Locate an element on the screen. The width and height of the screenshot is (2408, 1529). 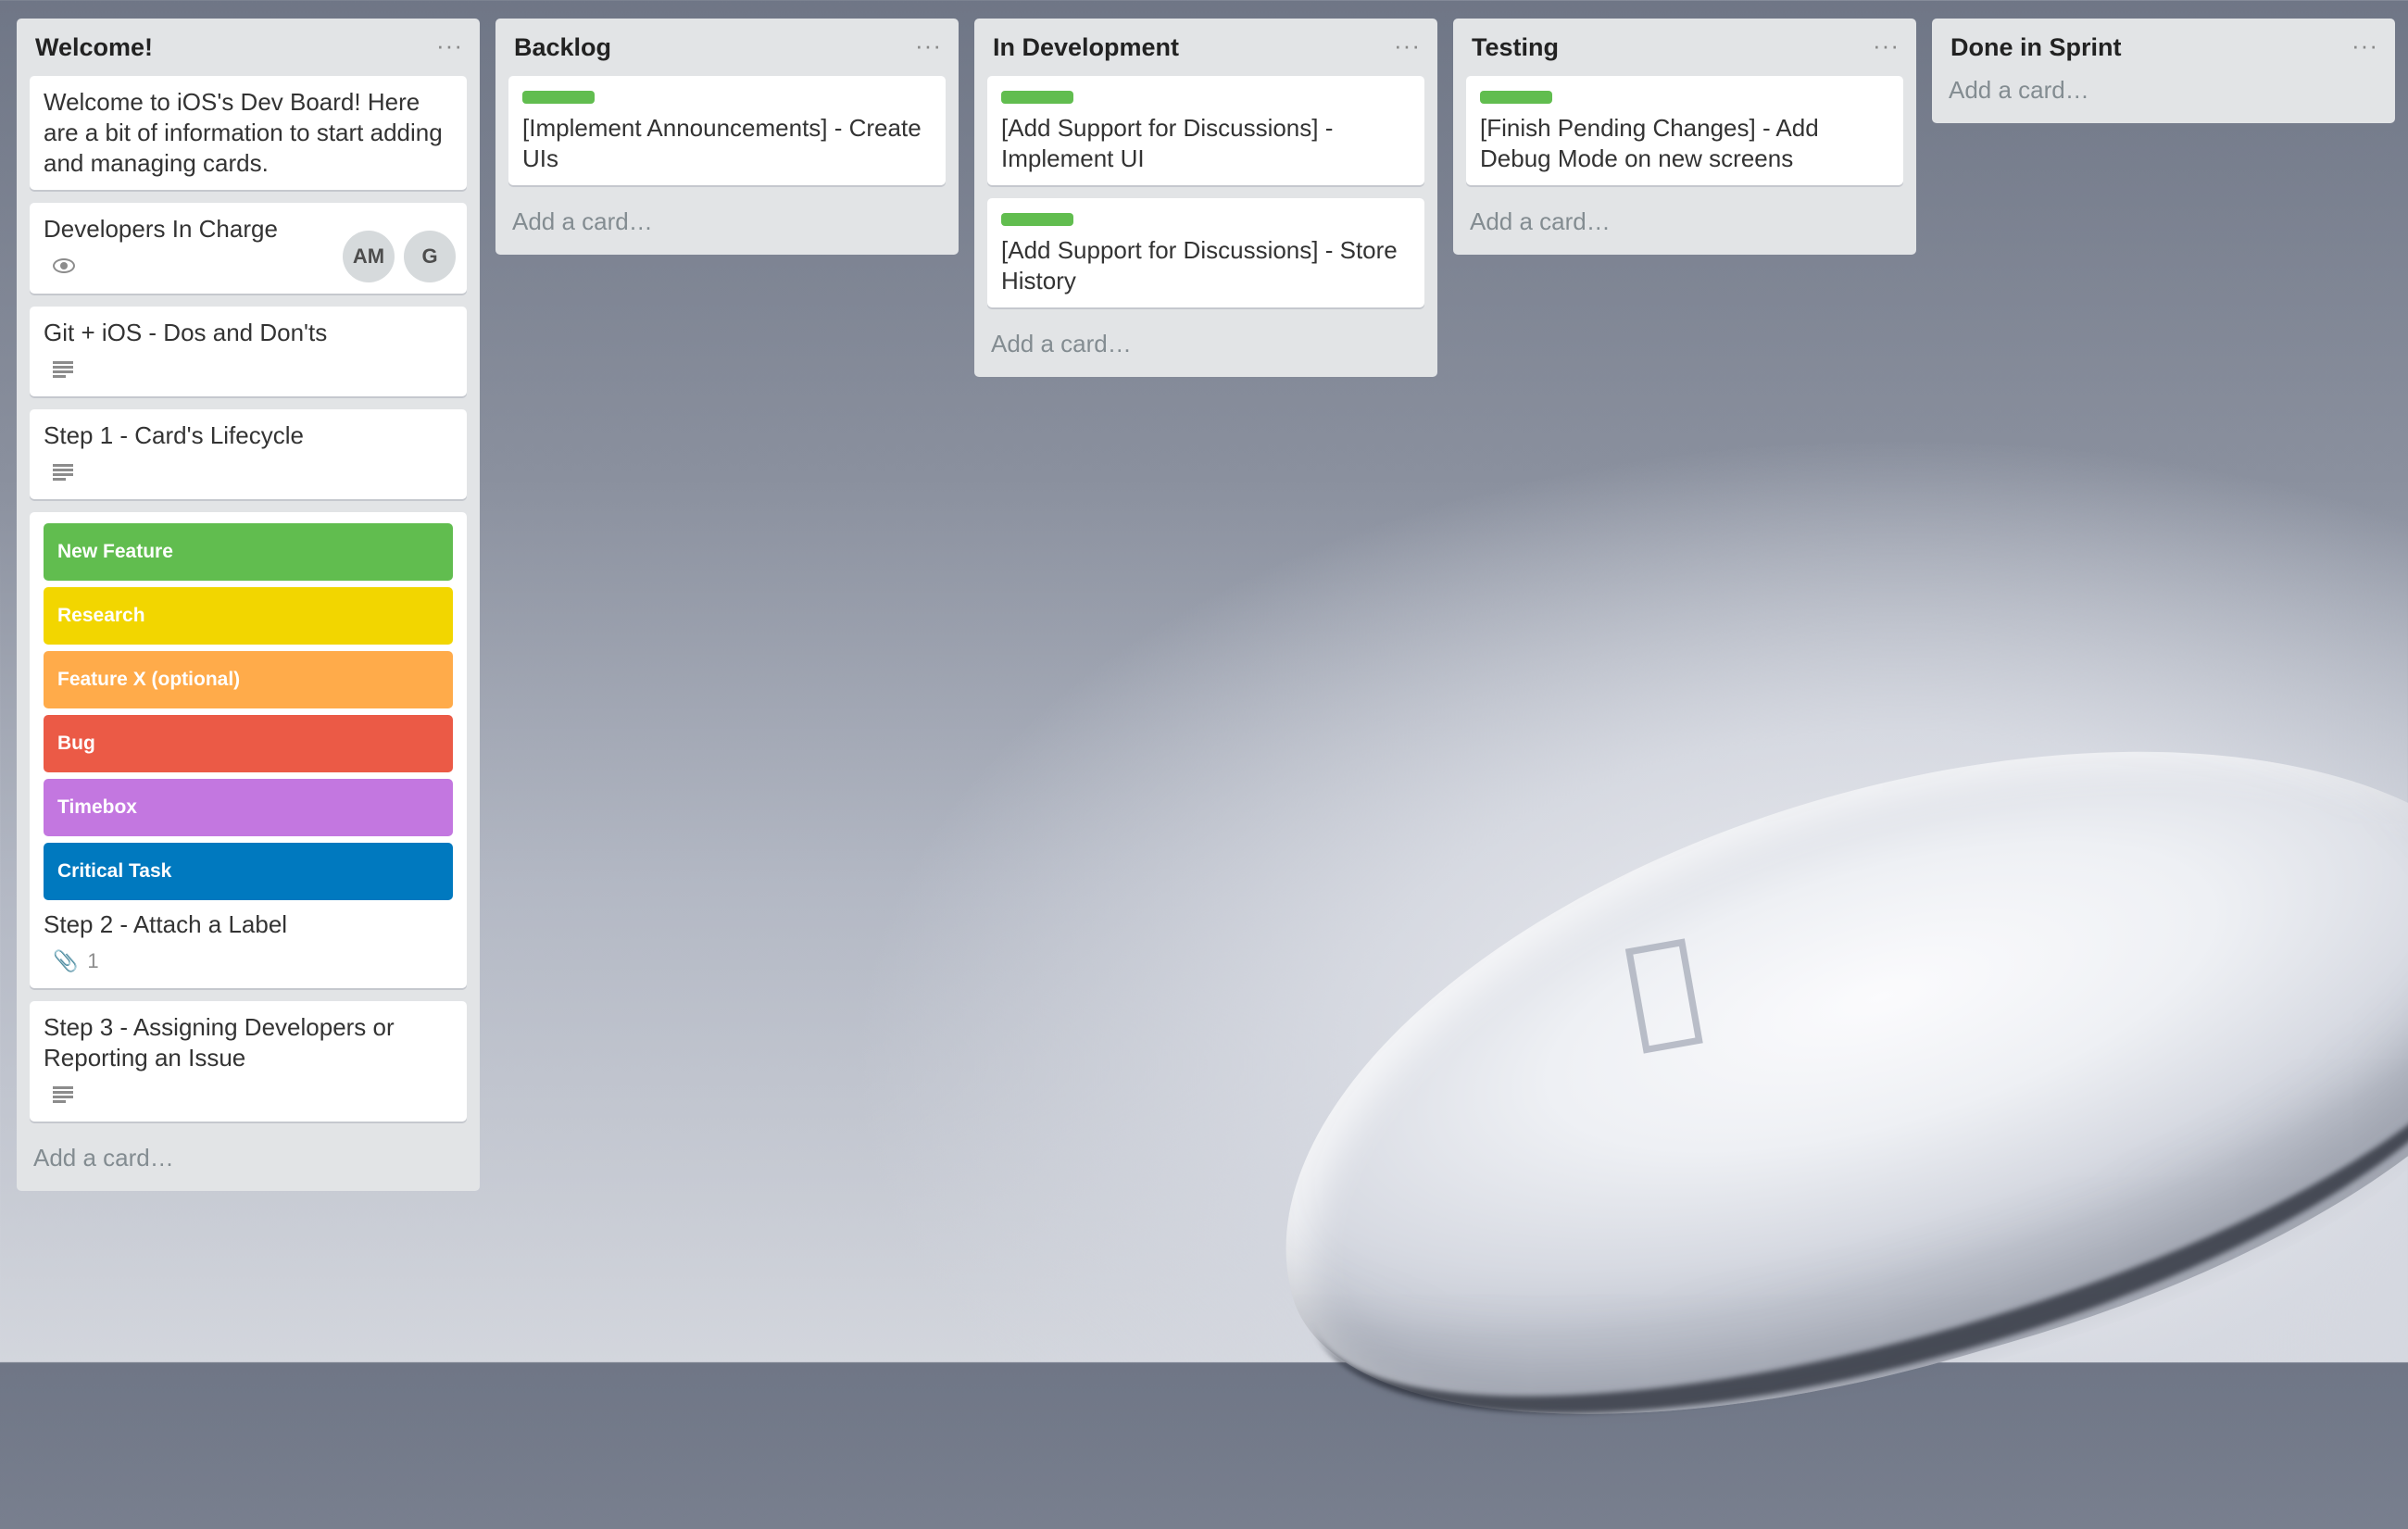
list-title: In Development is located at coordinates (1086, 47).